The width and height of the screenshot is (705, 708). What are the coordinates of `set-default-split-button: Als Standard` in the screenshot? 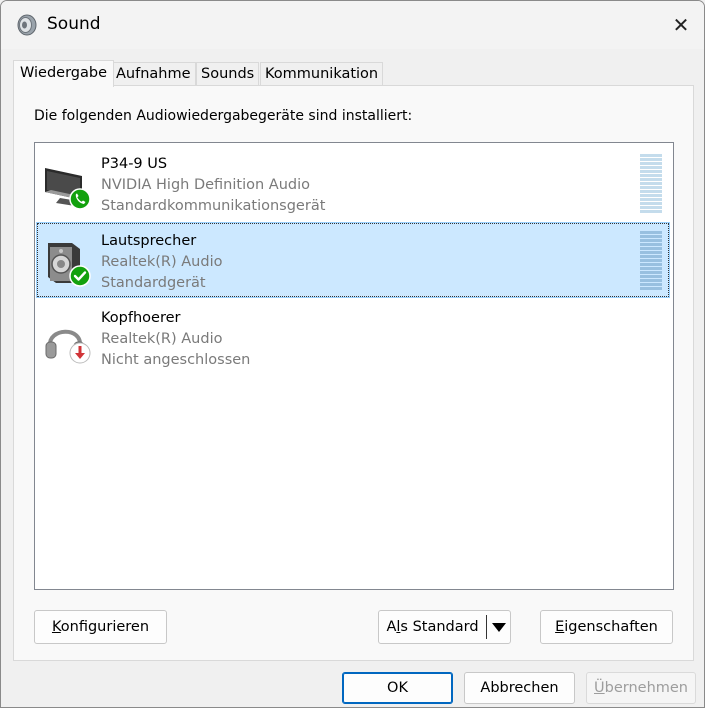 It's located at (444, 627).